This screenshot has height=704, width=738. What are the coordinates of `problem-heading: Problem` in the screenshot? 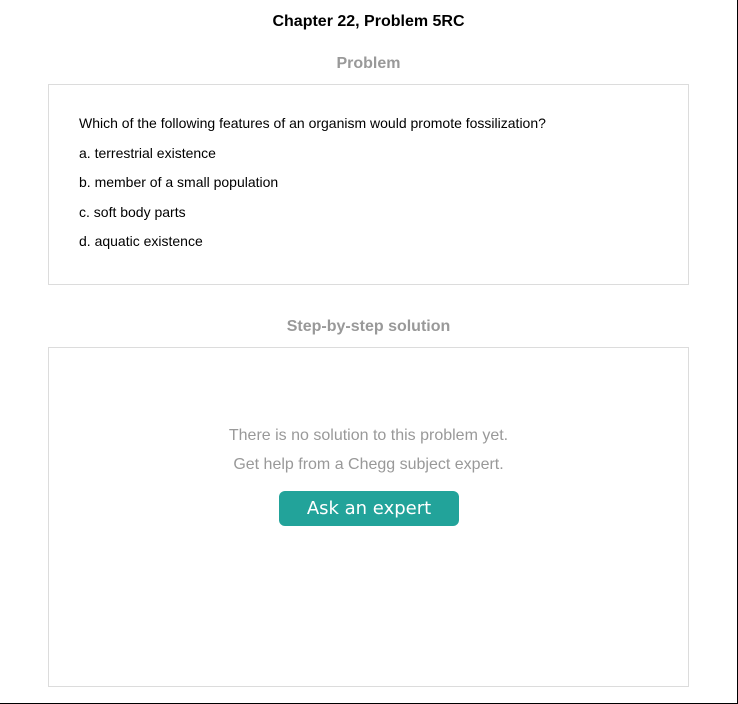 It's located at (368, 63).